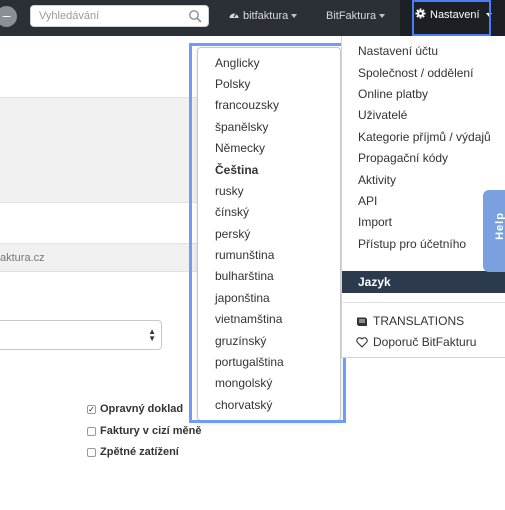  What do you see at coordinates (403, 158) in the screenshot?
I see `settings-item-promo-codes: Propagační kódy` at bounding box center [403, 158].